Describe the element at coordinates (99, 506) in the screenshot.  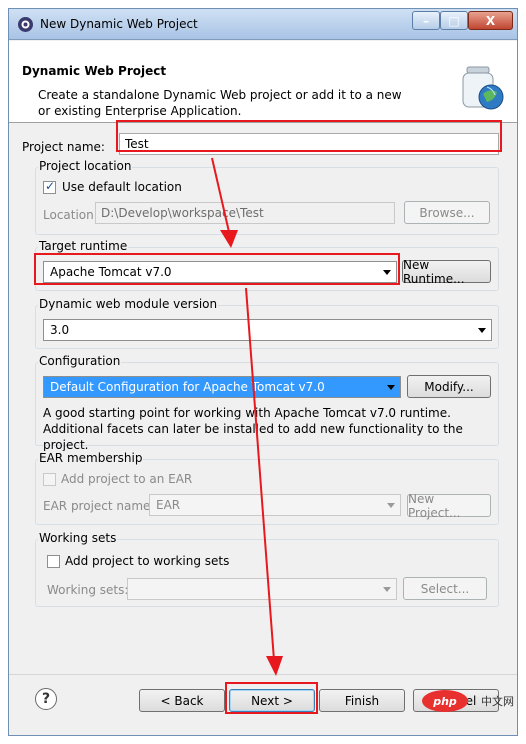
I see `ear-name-label: EAR project name:` at that location.